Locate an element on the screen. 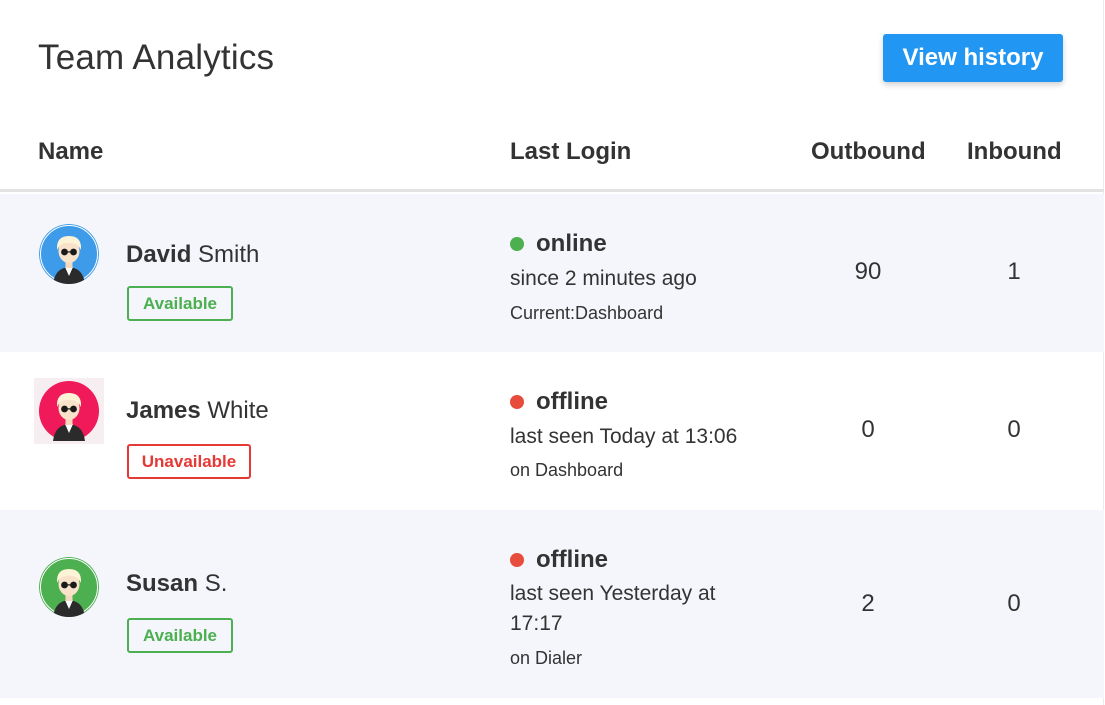  outbound-count: 0 is located at coordinates (868, 429).